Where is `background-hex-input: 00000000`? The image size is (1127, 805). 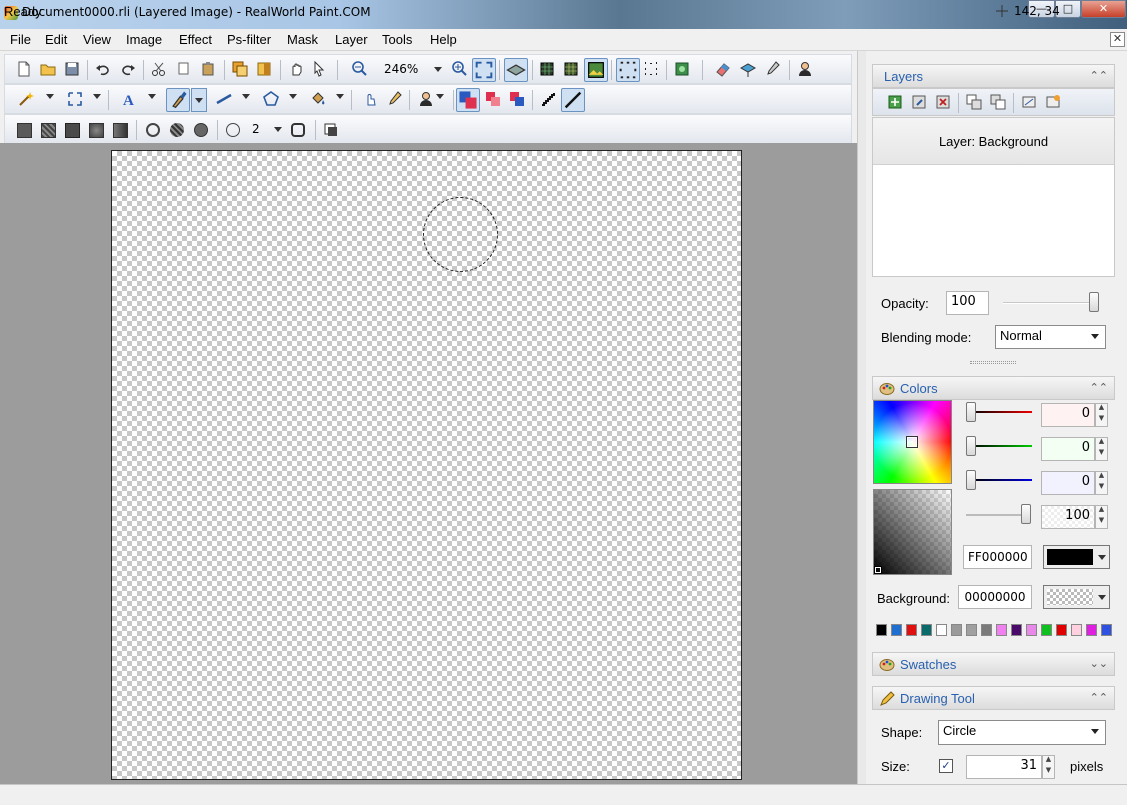
background-hex-input: 00000000 is located at coordinates (995, 597).